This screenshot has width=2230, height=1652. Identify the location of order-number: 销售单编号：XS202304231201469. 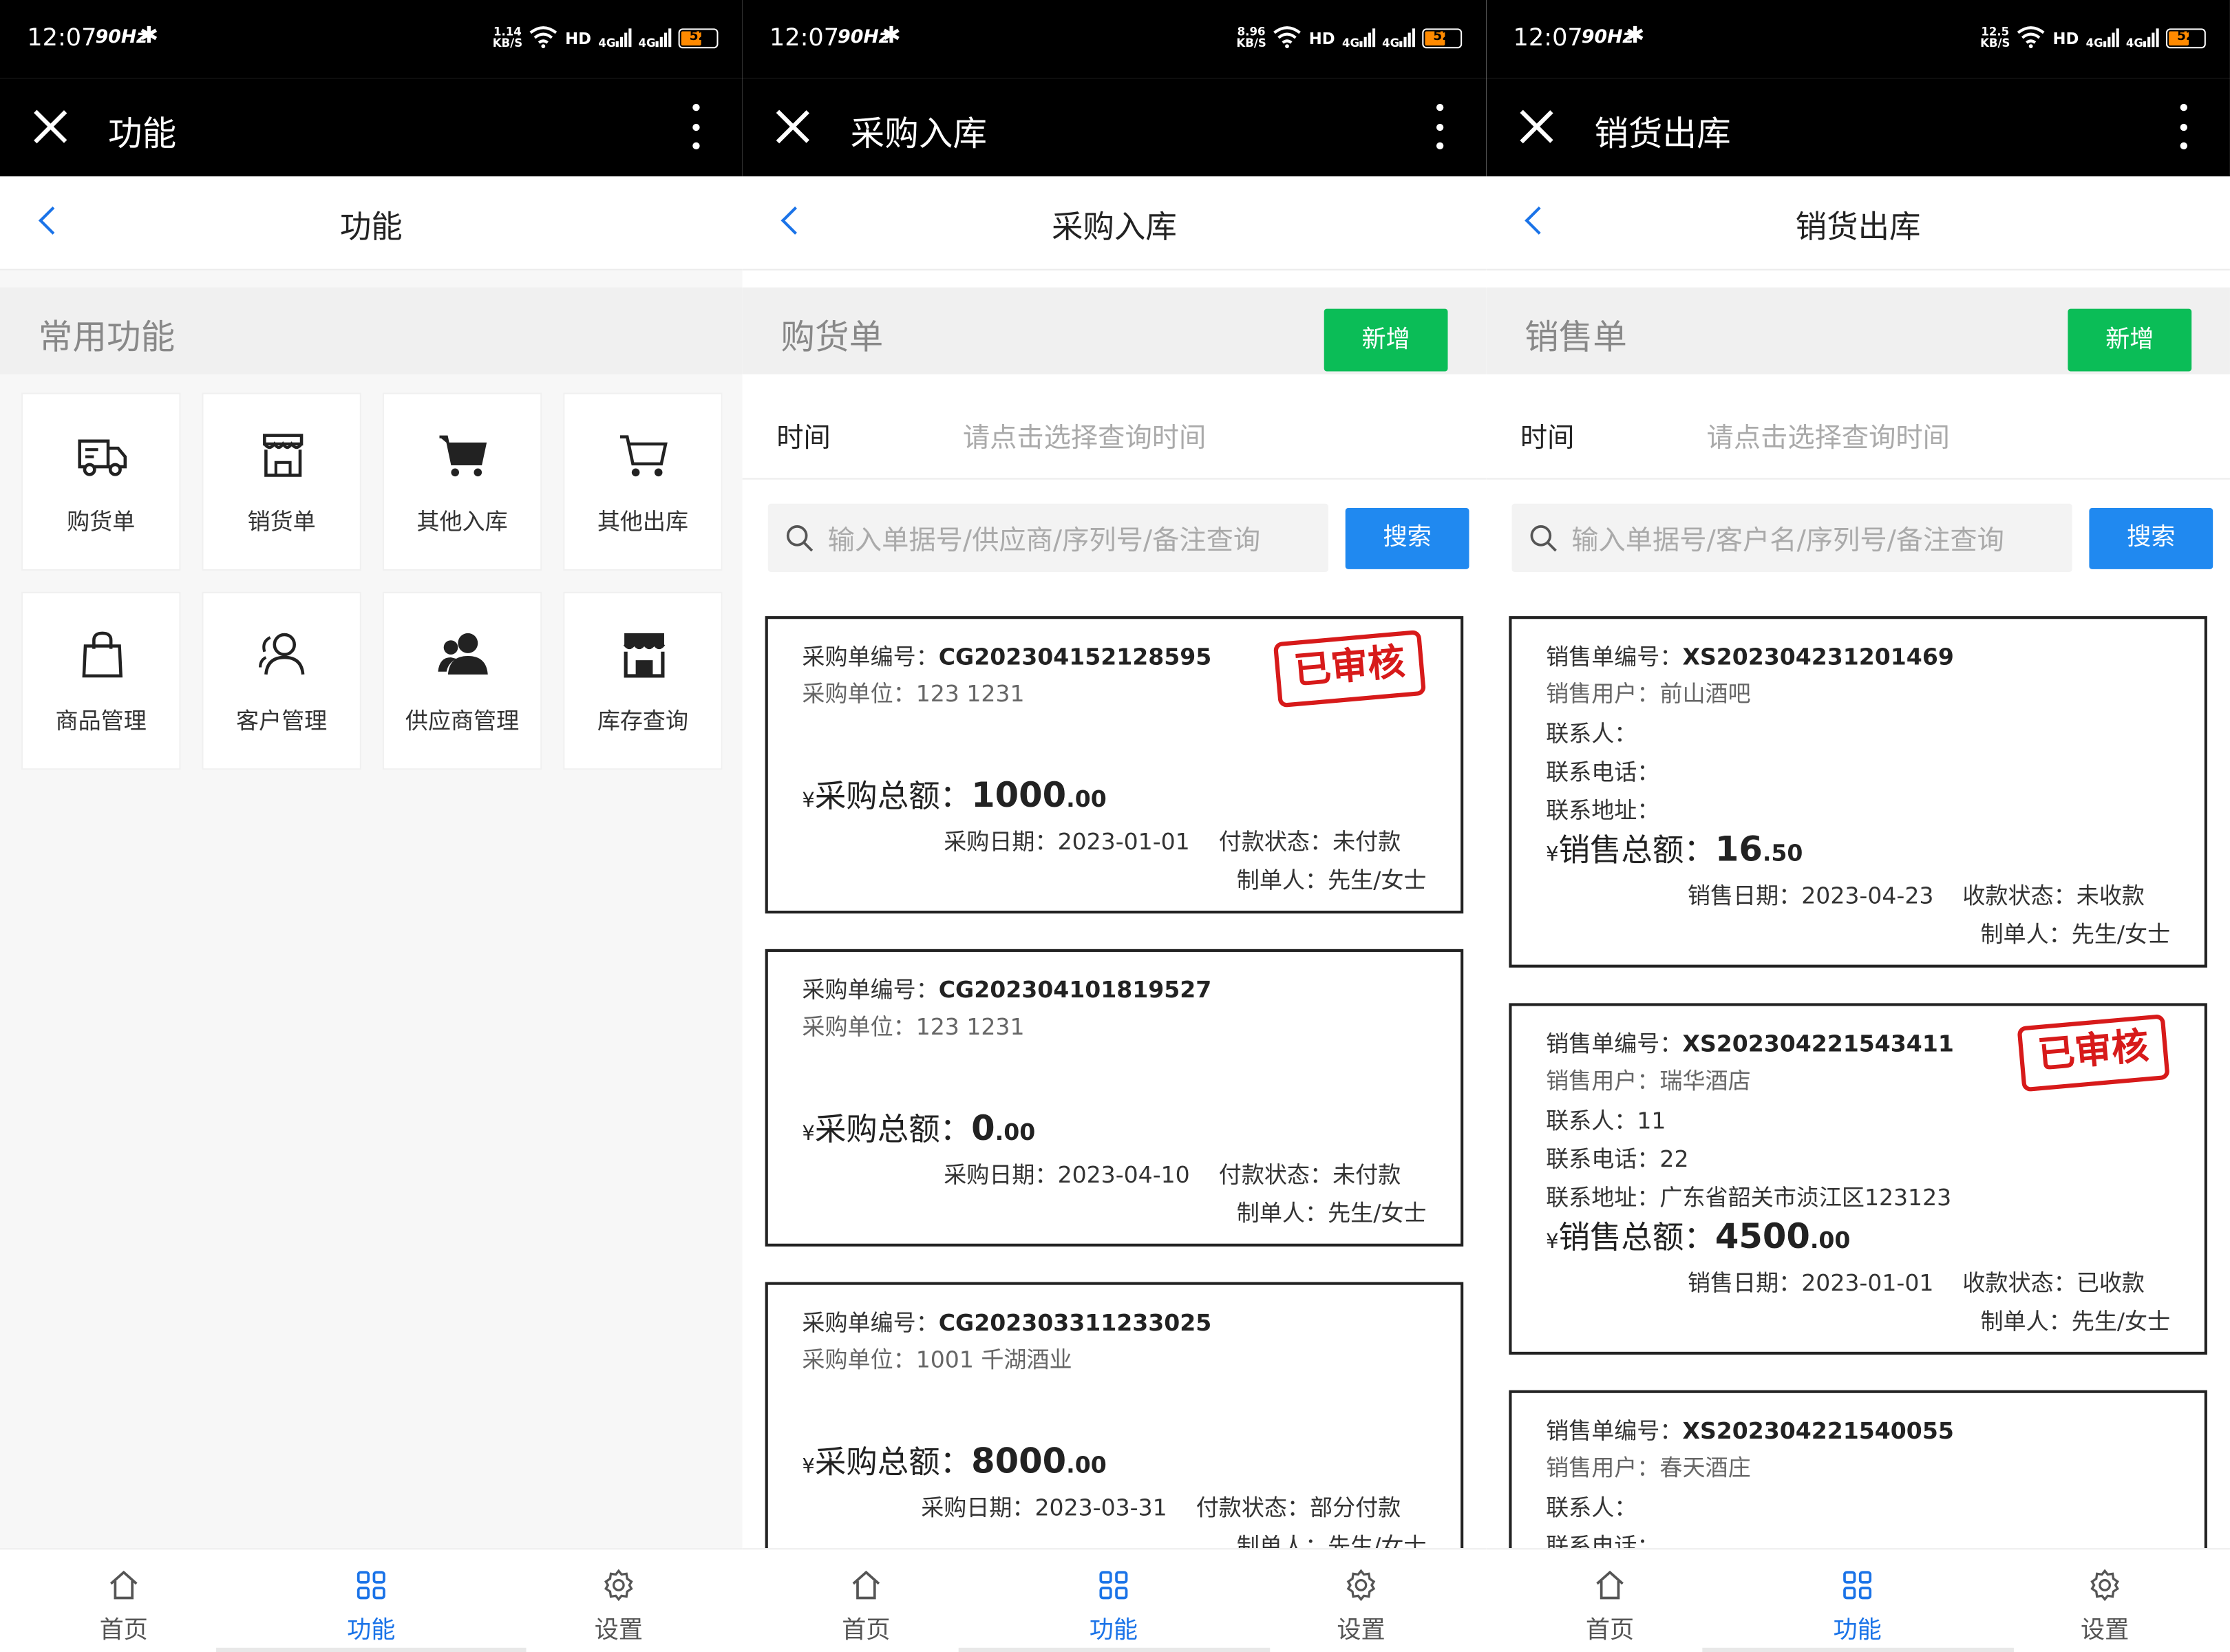
(1750, 657).